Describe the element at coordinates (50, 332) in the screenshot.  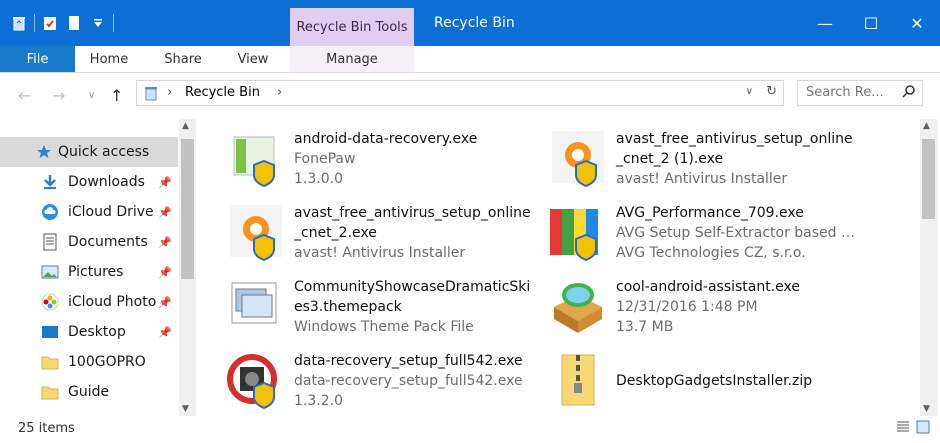
I see `desktop-icon` at that location.